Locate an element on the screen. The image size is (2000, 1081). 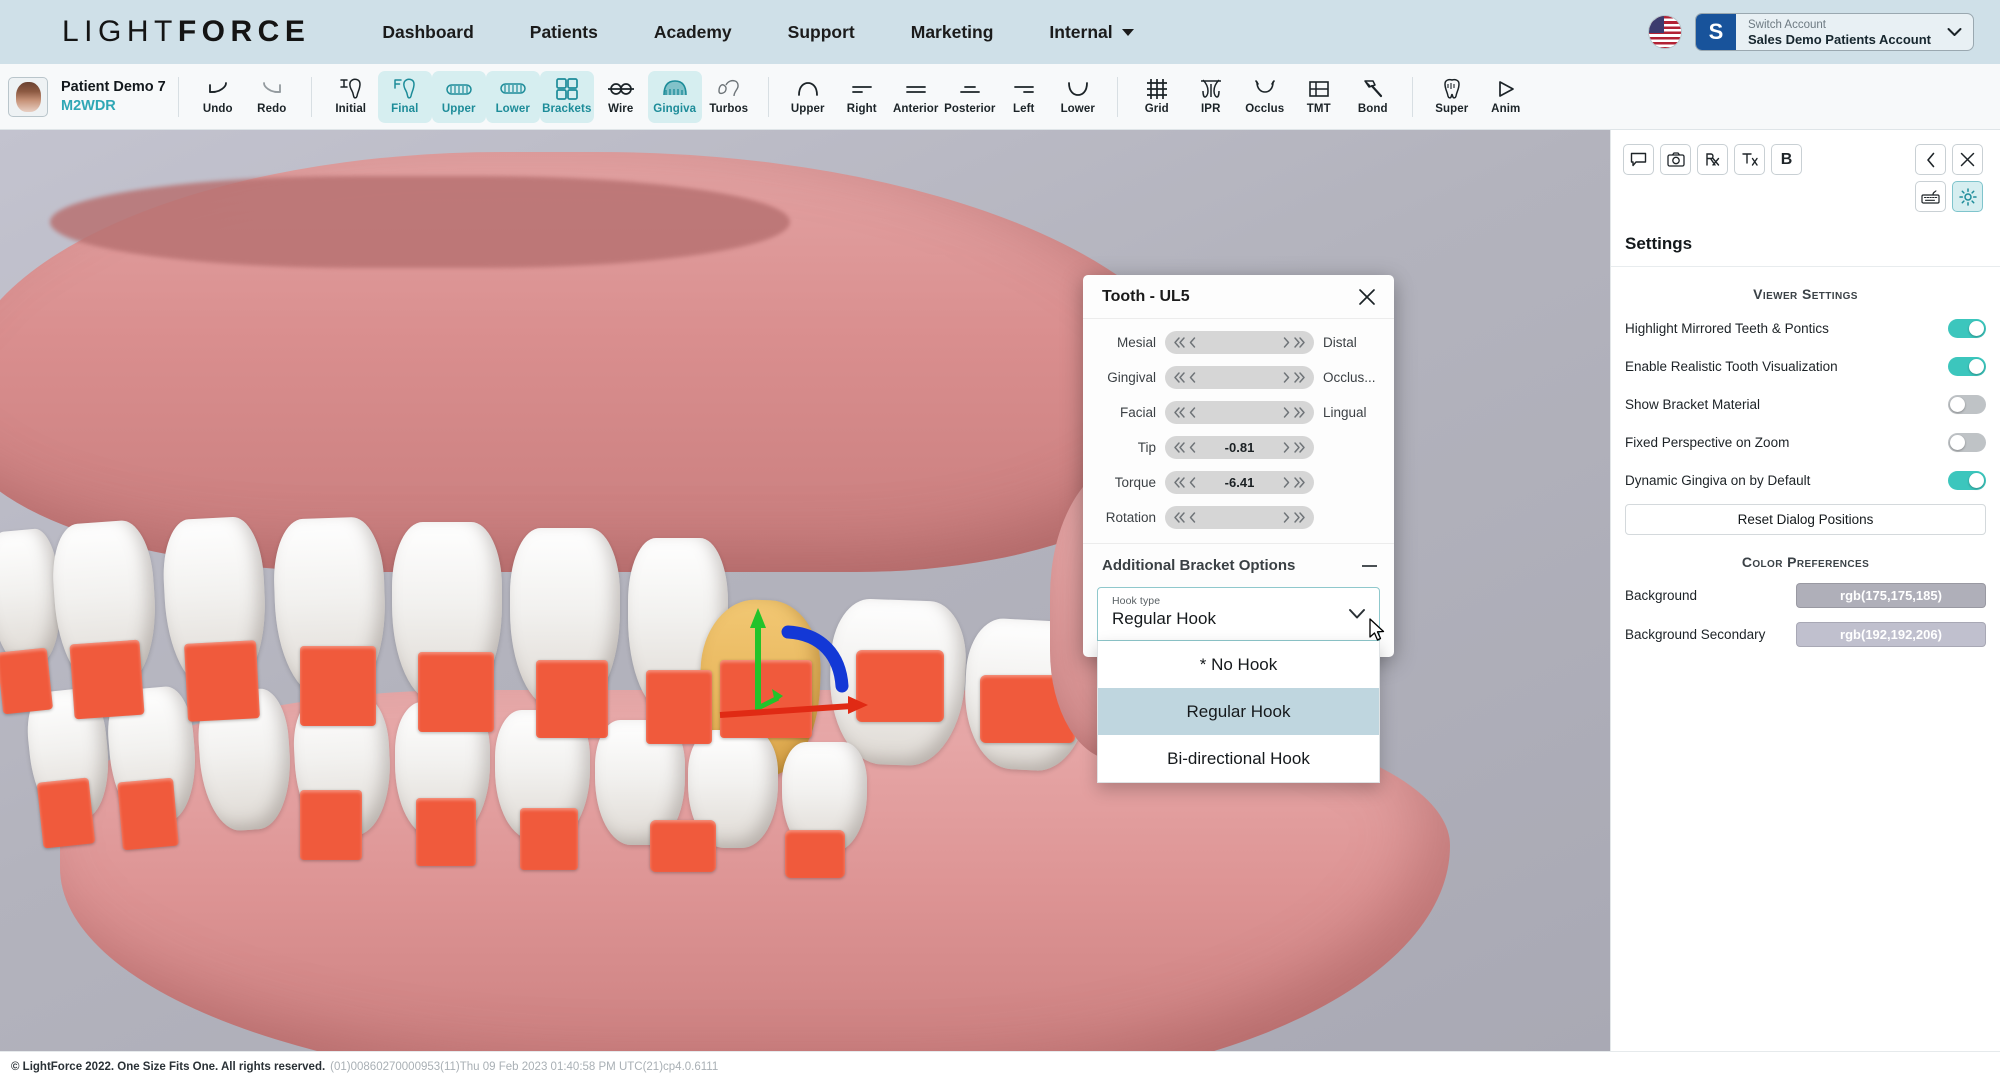
hook-option-no-hook: * No Hook is located at coordinates (1238, 664).